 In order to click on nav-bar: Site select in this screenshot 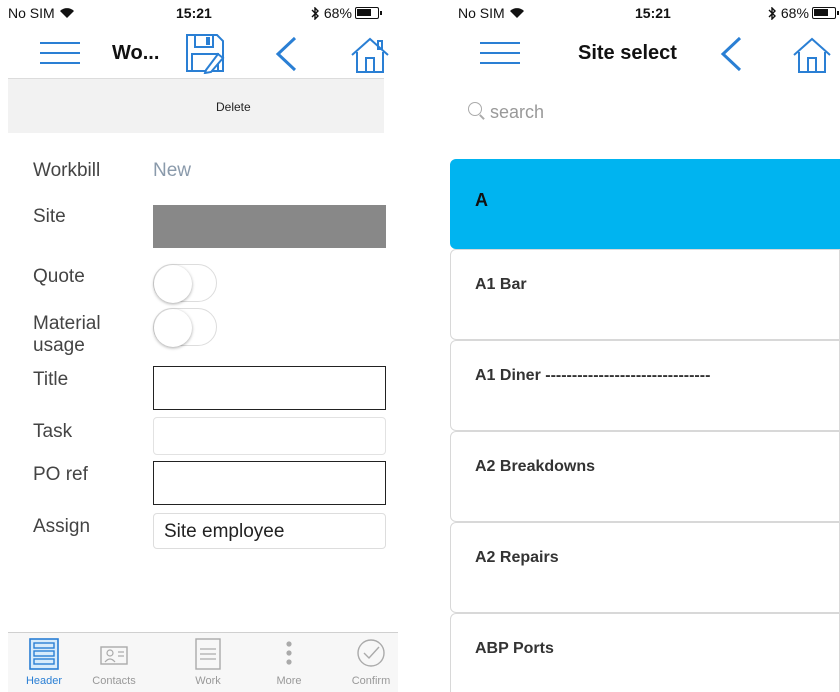, I will do `click(645, 52)`.